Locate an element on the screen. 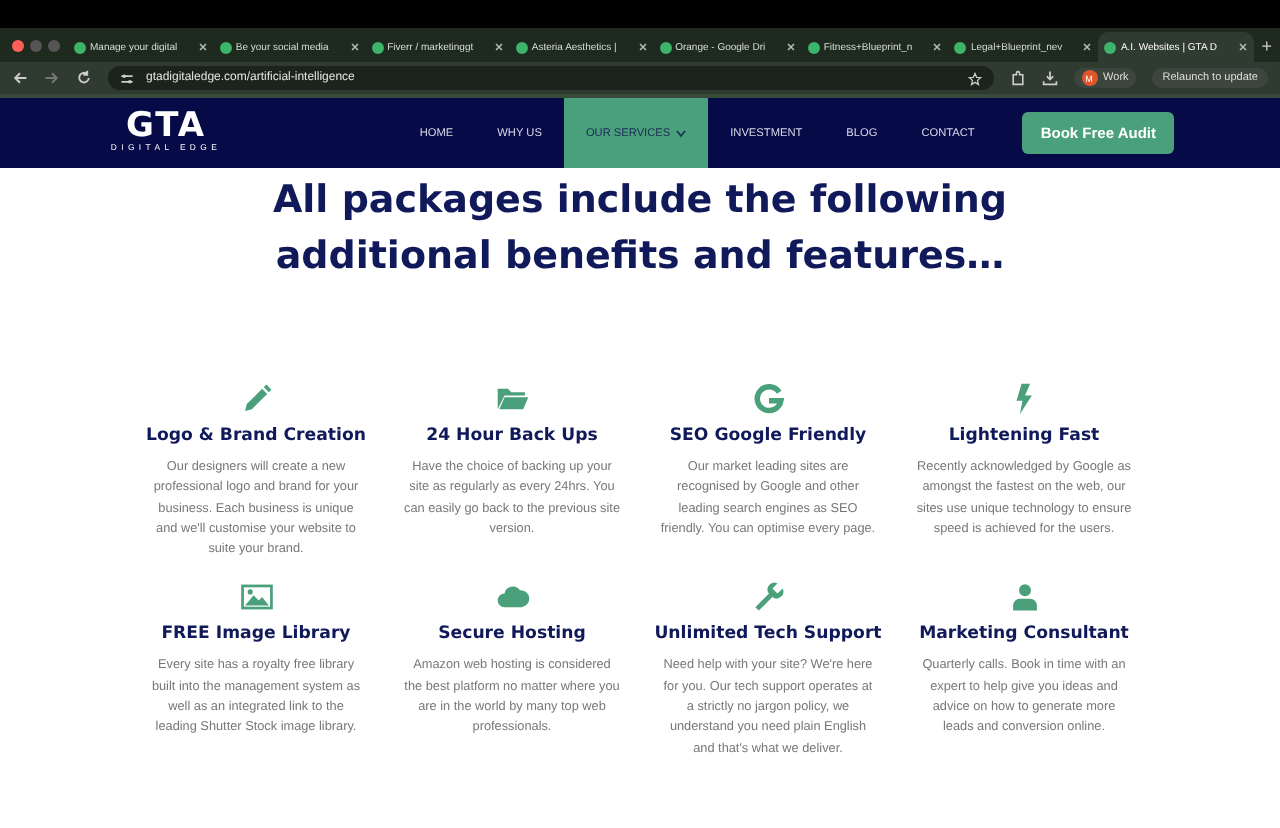  new-tab-button: + is located at coordinates (1267, 45).